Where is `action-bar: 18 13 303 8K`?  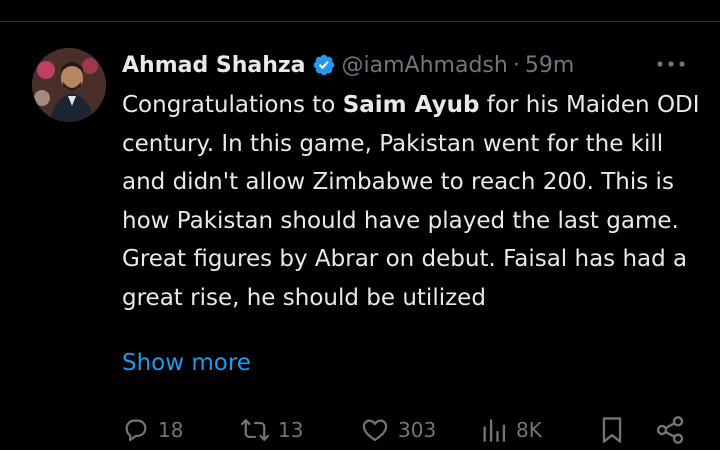 action-bar: 18 13 303 8K is located at coordinates (407, 430).